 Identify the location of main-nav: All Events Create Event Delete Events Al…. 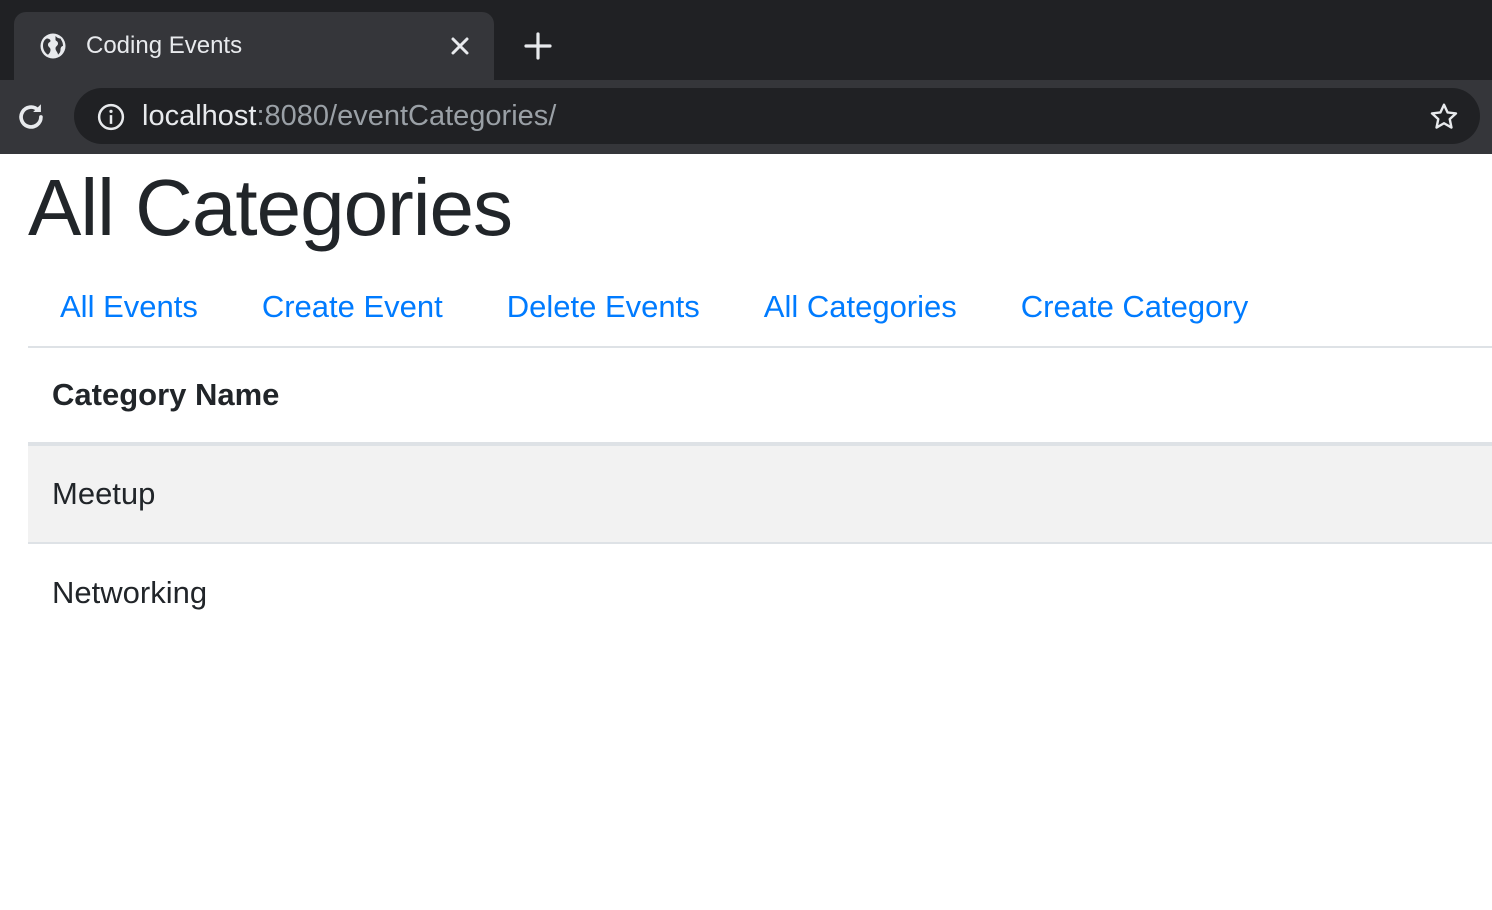
(654, 308).